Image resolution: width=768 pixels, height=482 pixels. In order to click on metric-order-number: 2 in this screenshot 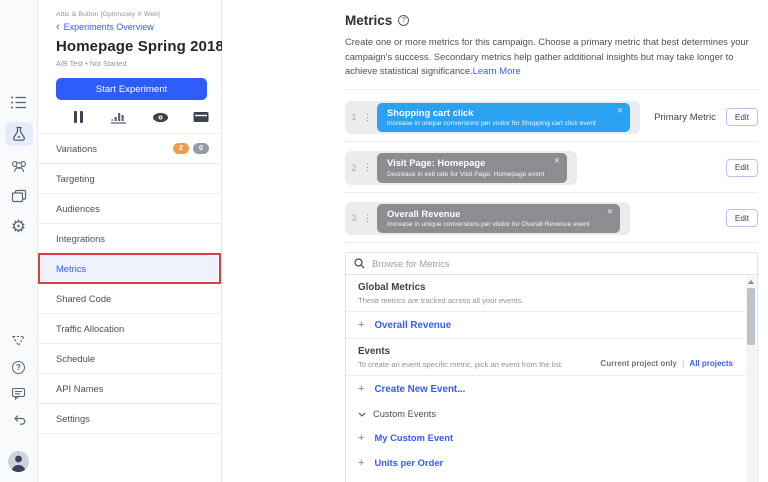, I will do `click(354, 167)`.